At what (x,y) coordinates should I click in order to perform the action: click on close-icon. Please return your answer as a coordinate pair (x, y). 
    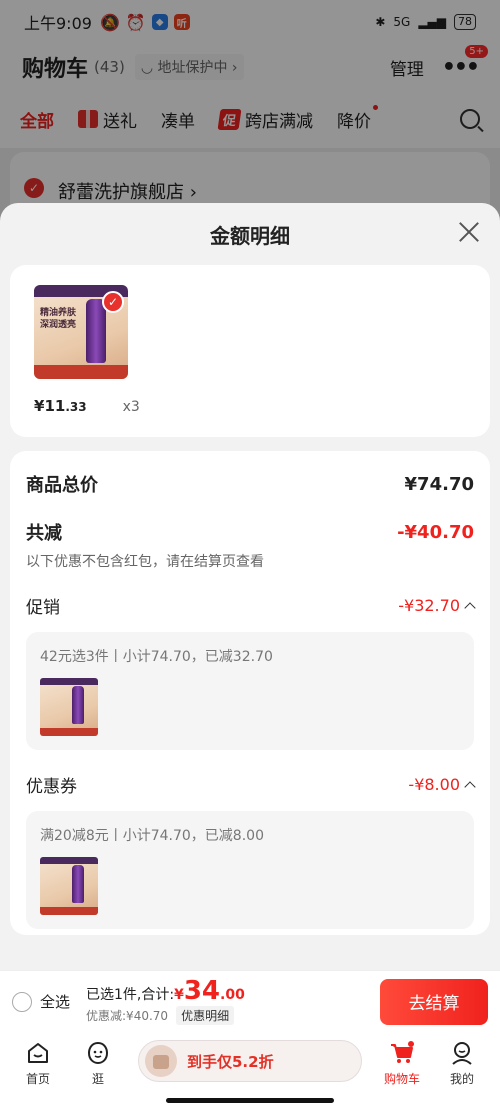
    Looking at the image, I should click on (469, 232).